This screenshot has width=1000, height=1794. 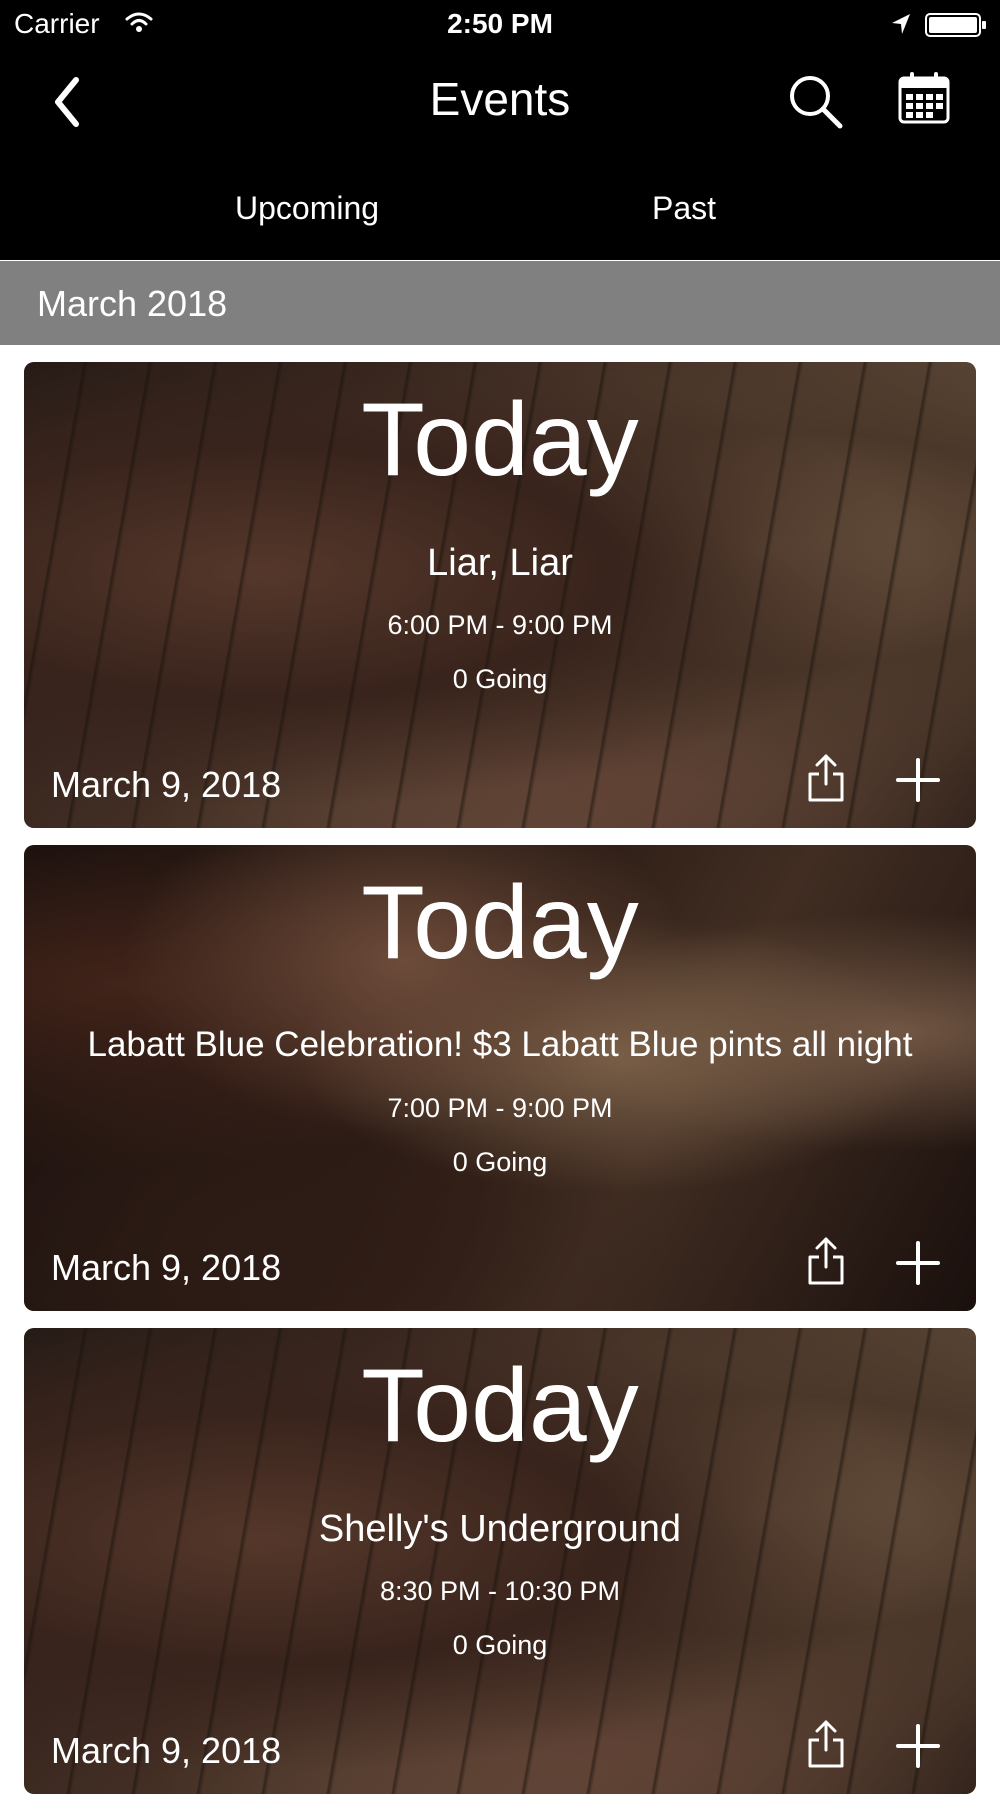 I want to click on search-button, so click(x=816, y=102).